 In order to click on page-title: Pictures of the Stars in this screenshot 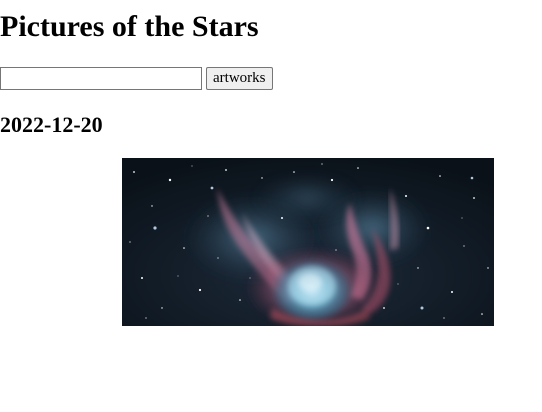, I will do `click(129, 26)`.